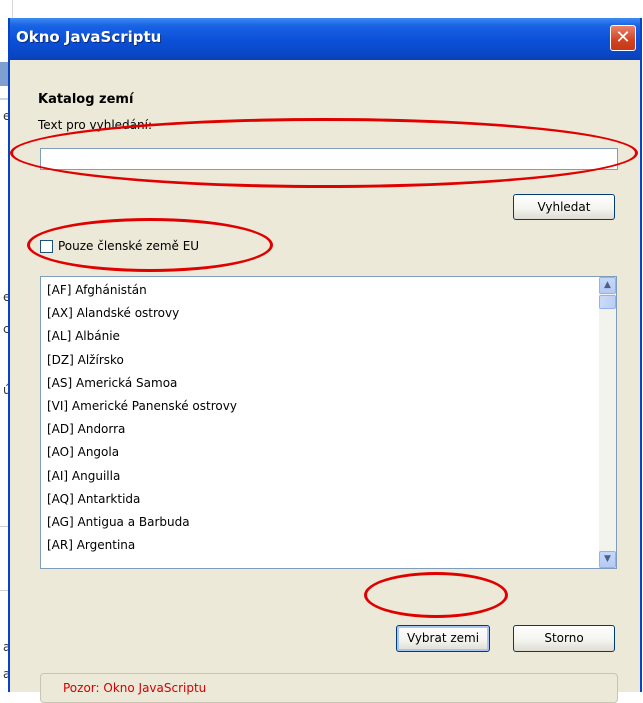  Describe the element at coordinates (89, 37) in the screenshot. I see `window-title: Okno JavaScriptu` at that location.